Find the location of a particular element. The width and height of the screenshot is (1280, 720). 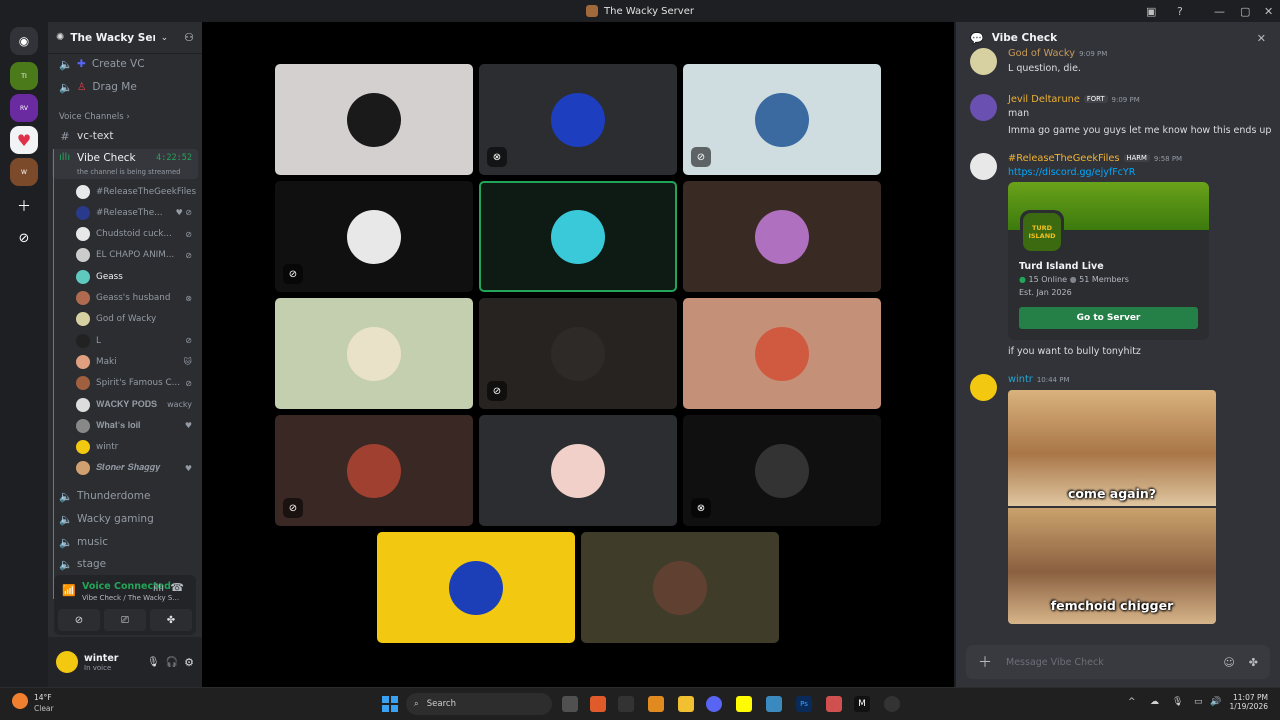

voice-user-row: 𝐖𝐡𝐚𝐭'𝐬 𝐥𝐨𝐢𝐥 ♥ is located at coordinates (138, 425).